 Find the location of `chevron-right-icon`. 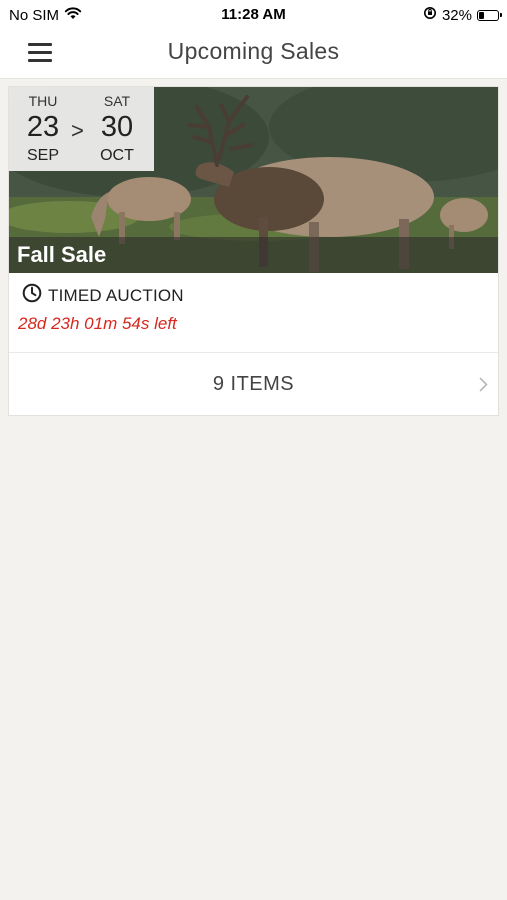

chevron-right-icon is located at coordinates (483, 387).